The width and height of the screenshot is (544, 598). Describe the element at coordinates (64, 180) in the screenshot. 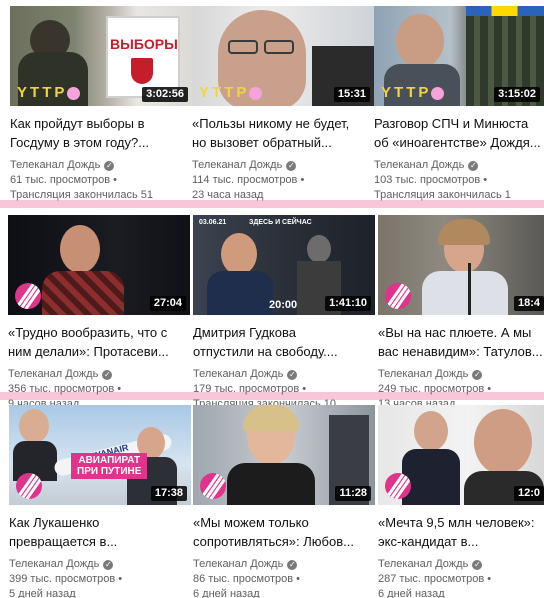

I see `view-count: 61 тыс. просмотров •` at that location.